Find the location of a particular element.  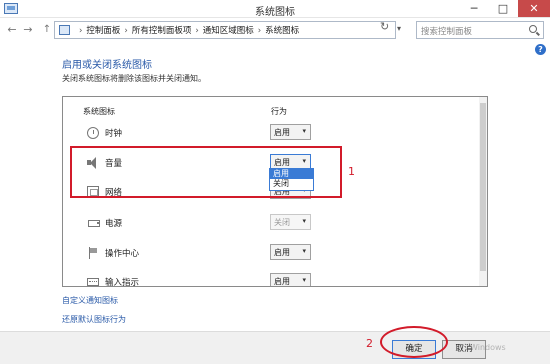

scrollbar is located at coordinates (483, 191).